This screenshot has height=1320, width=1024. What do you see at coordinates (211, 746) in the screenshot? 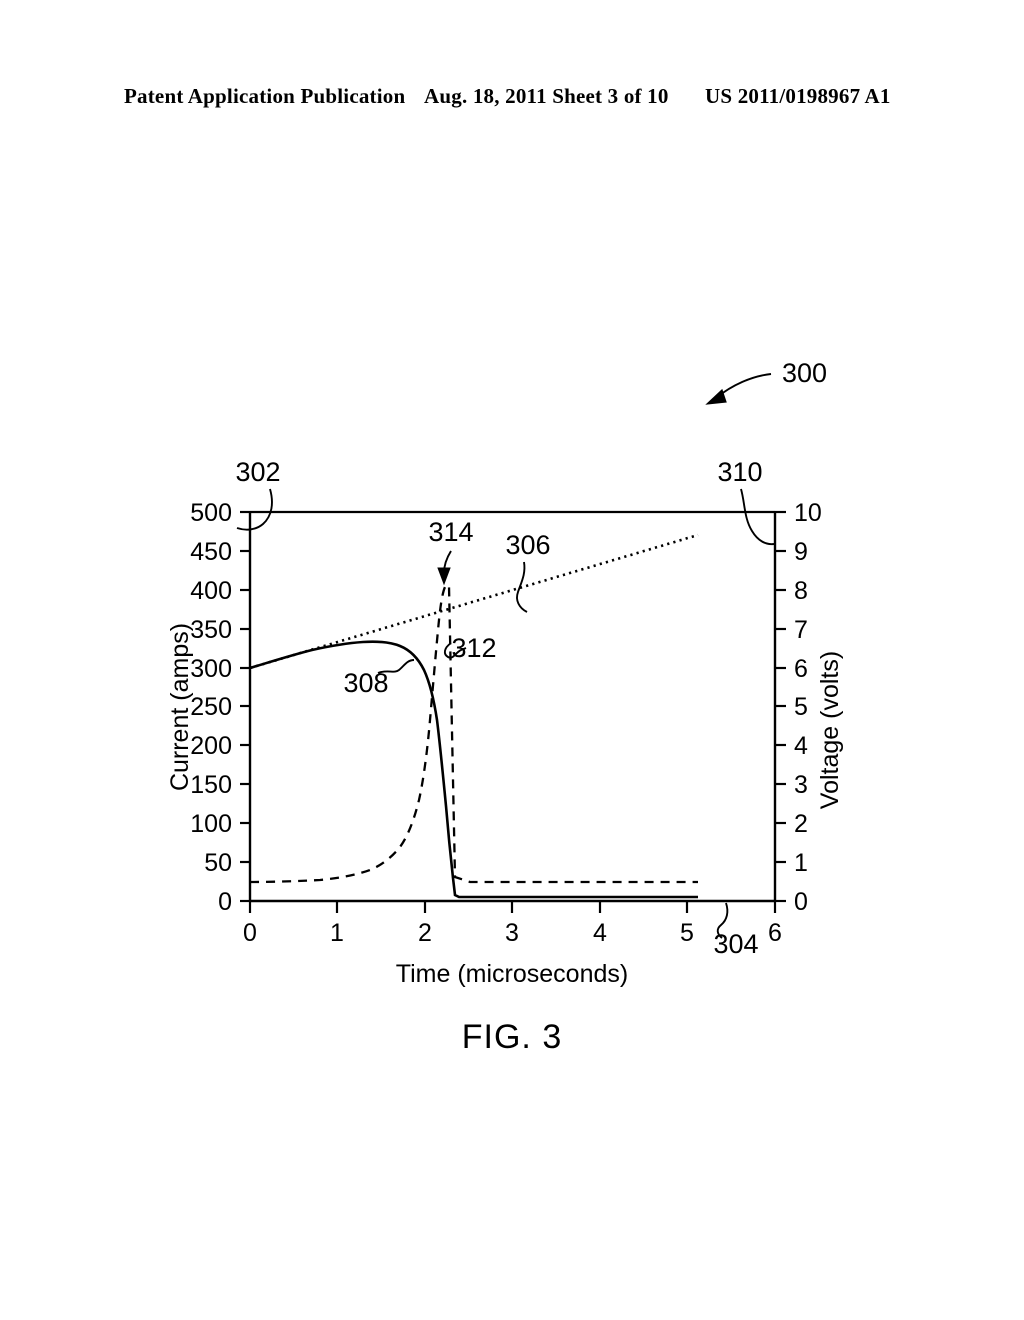
I see `ytick-label-200: 200` at bounding box center [211, 746].